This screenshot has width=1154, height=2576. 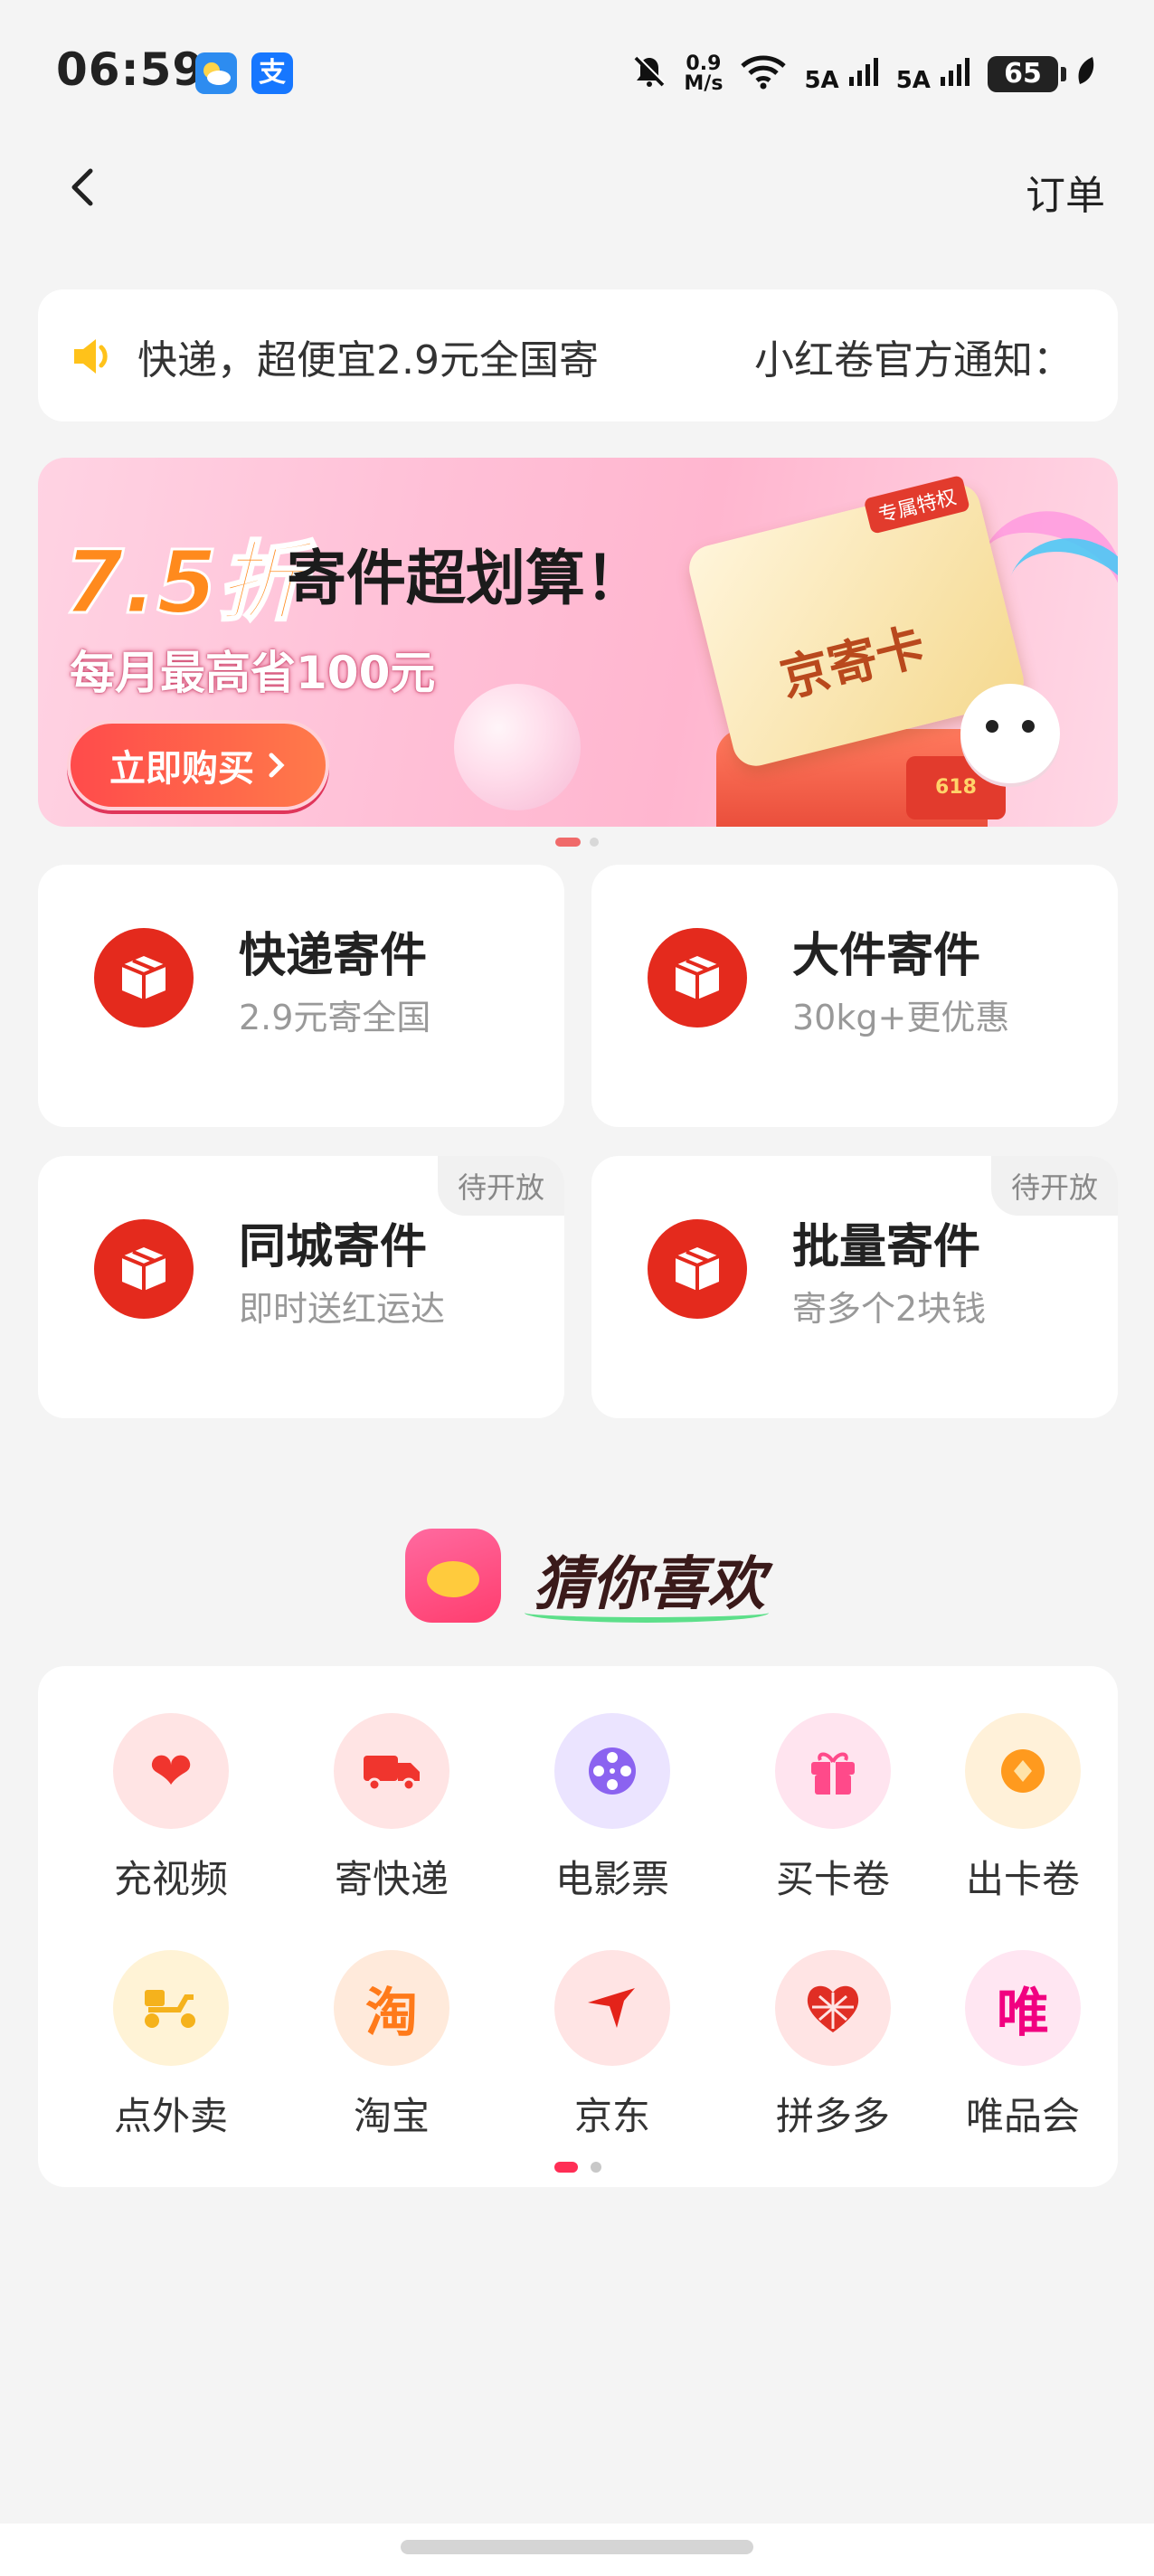 I want to click on grid-label: 点外卖, so click(x=170, y=2116).